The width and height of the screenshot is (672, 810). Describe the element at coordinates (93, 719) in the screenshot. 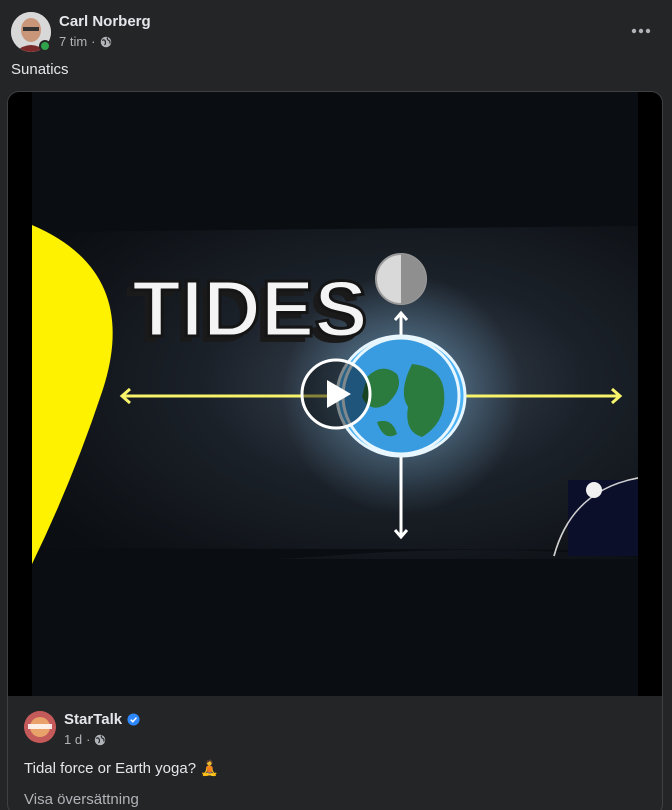

I see `shared-author-label: StarTalk` at that location.